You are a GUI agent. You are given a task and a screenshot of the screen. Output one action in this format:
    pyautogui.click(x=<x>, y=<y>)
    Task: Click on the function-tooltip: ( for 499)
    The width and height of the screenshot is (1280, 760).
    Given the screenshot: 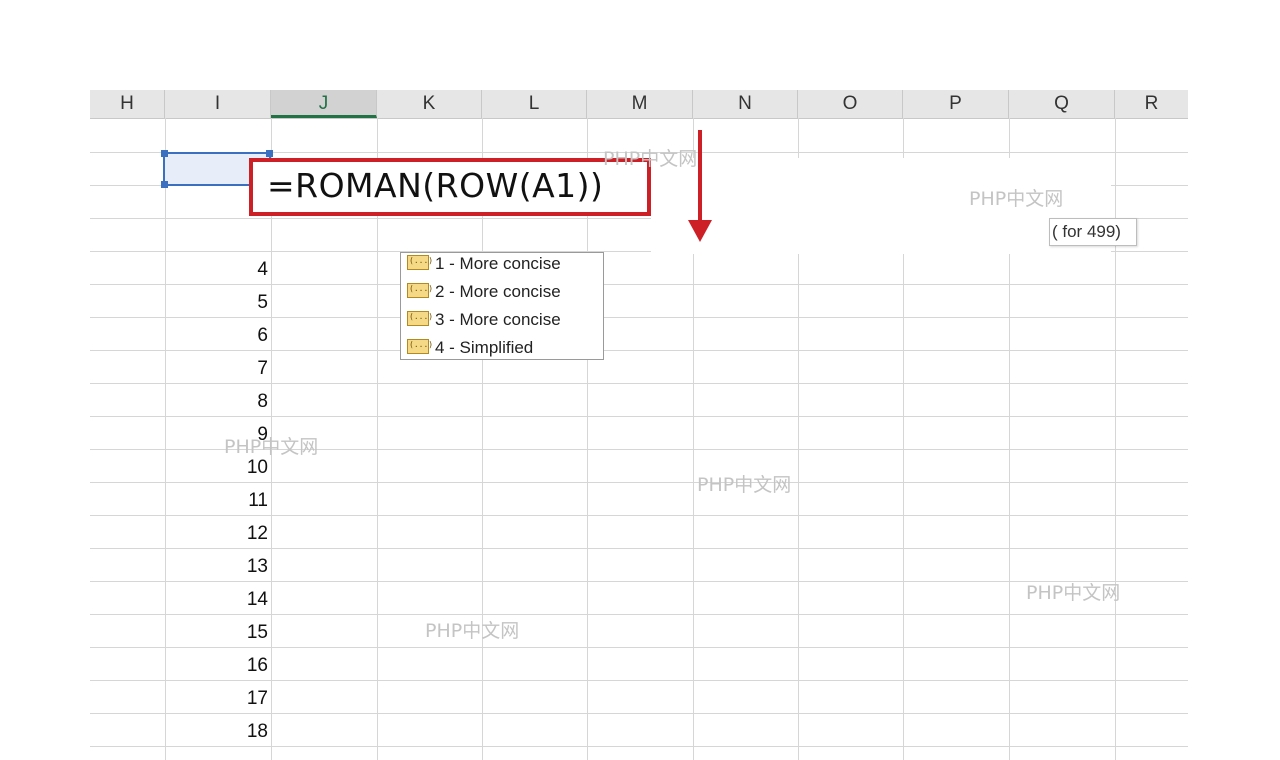 What is the action you would take?
    pyautogui.click(x=1093, y=232)
    